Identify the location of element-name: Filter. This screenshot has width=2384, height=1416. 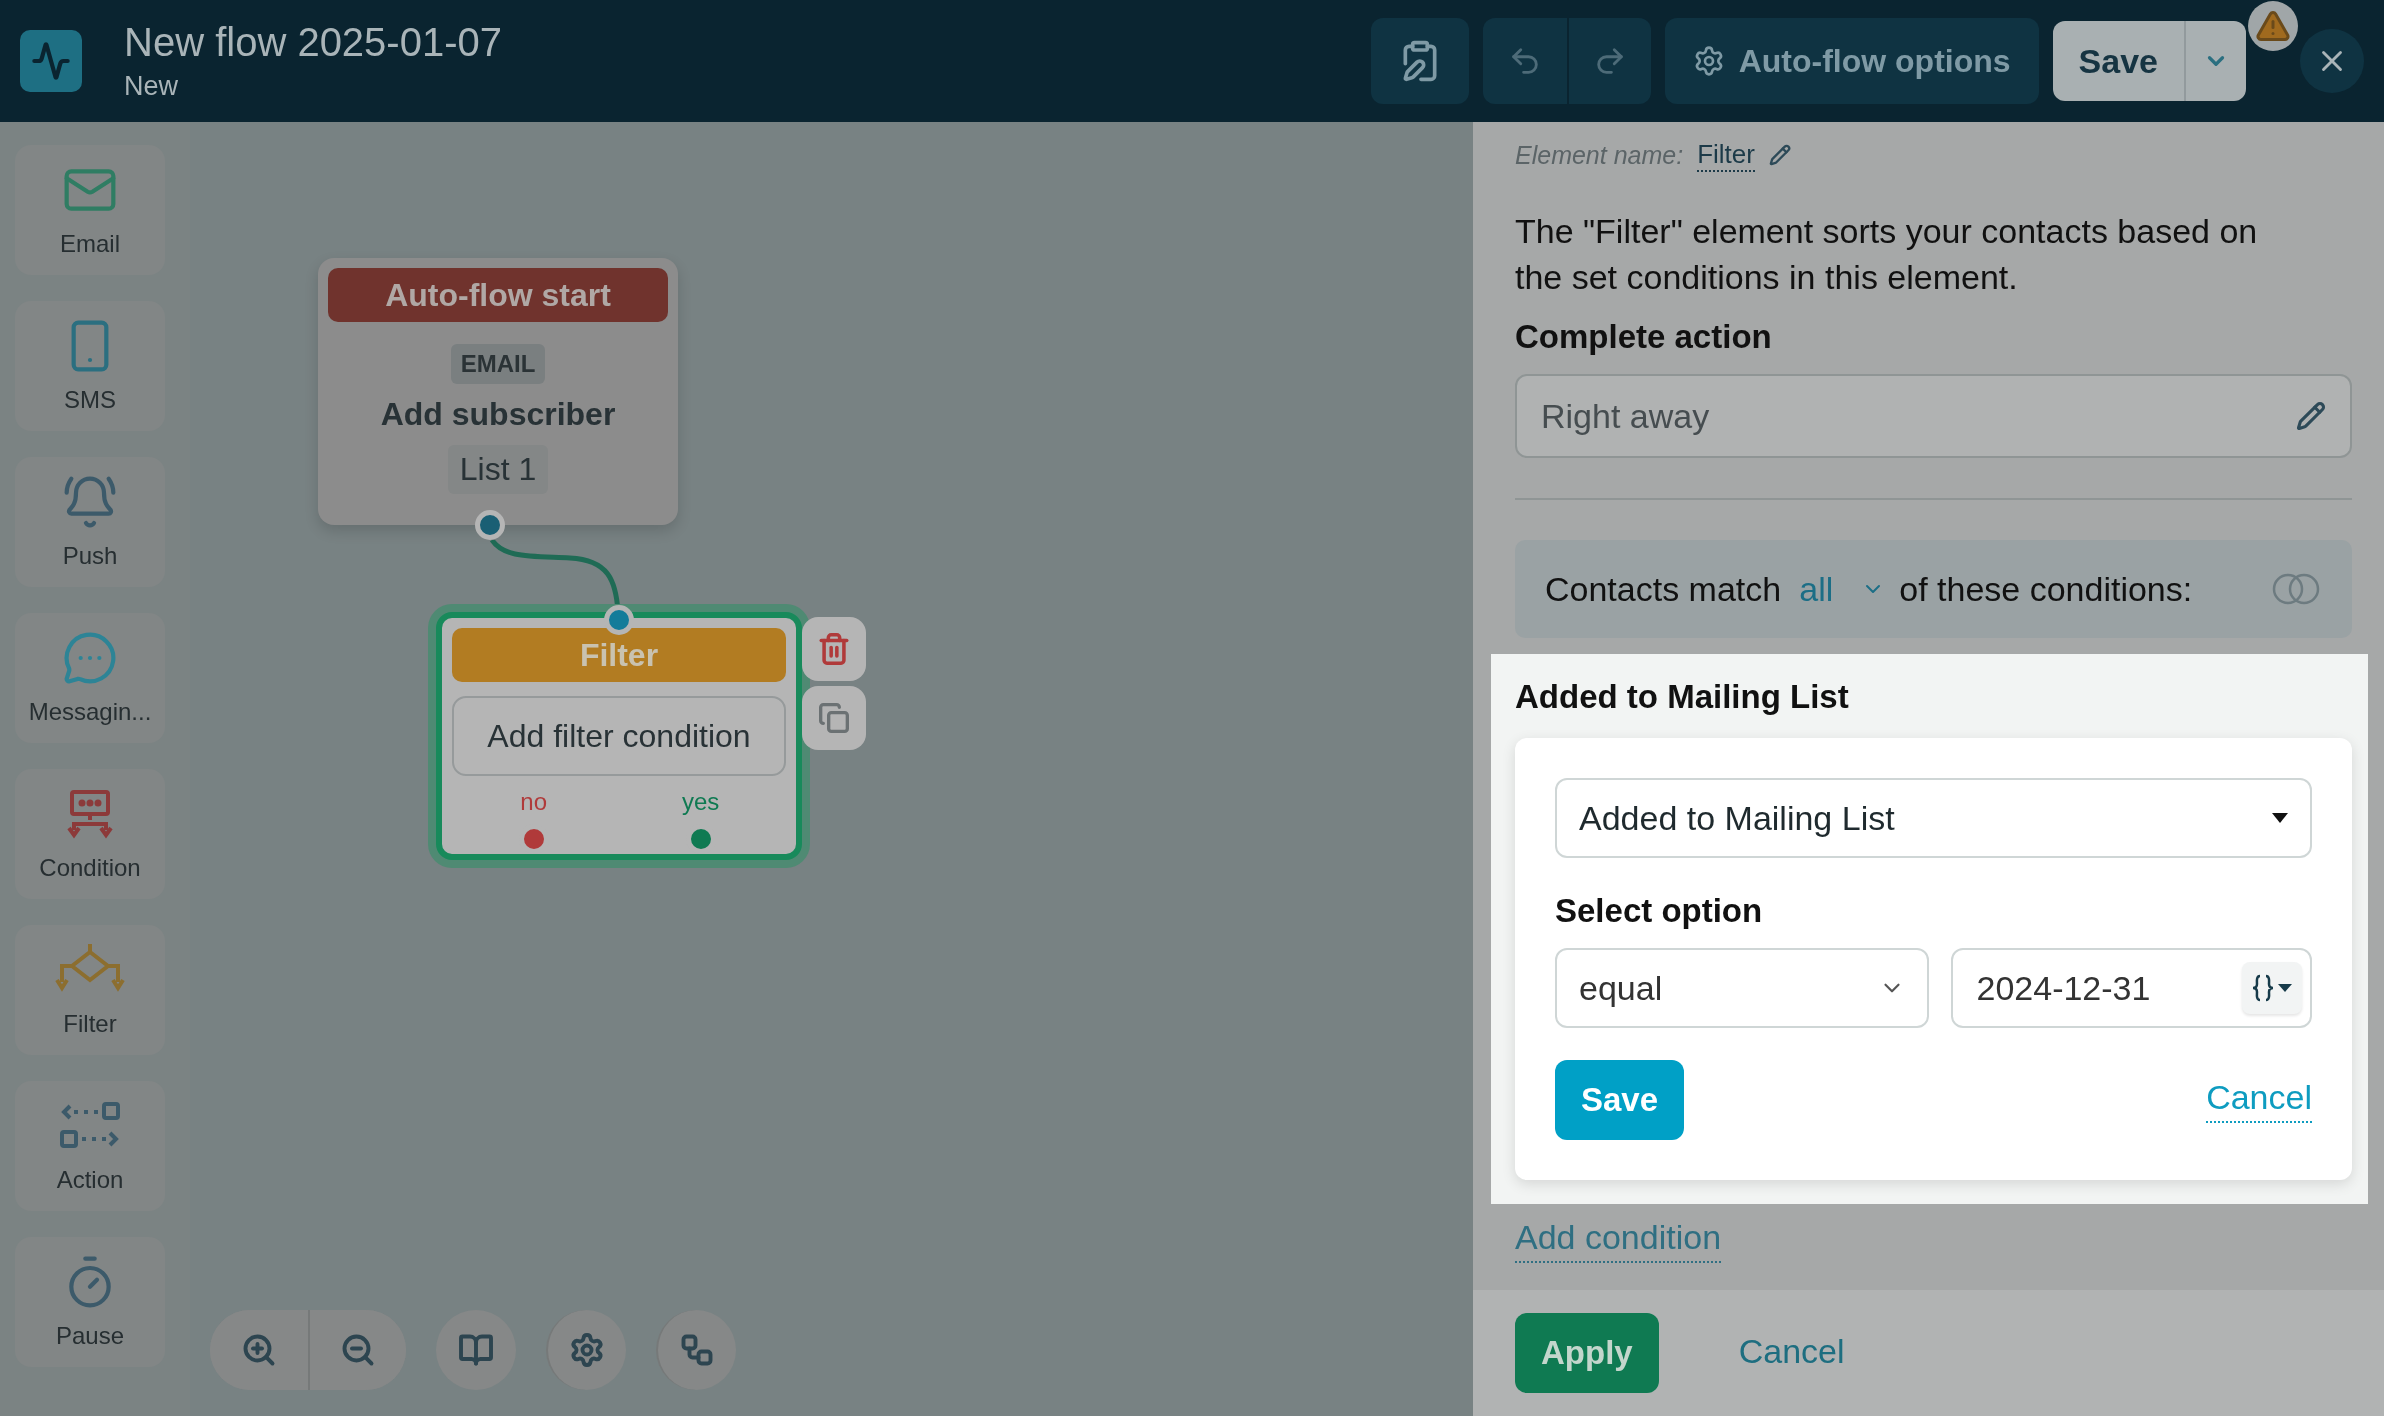
(1726, 155).